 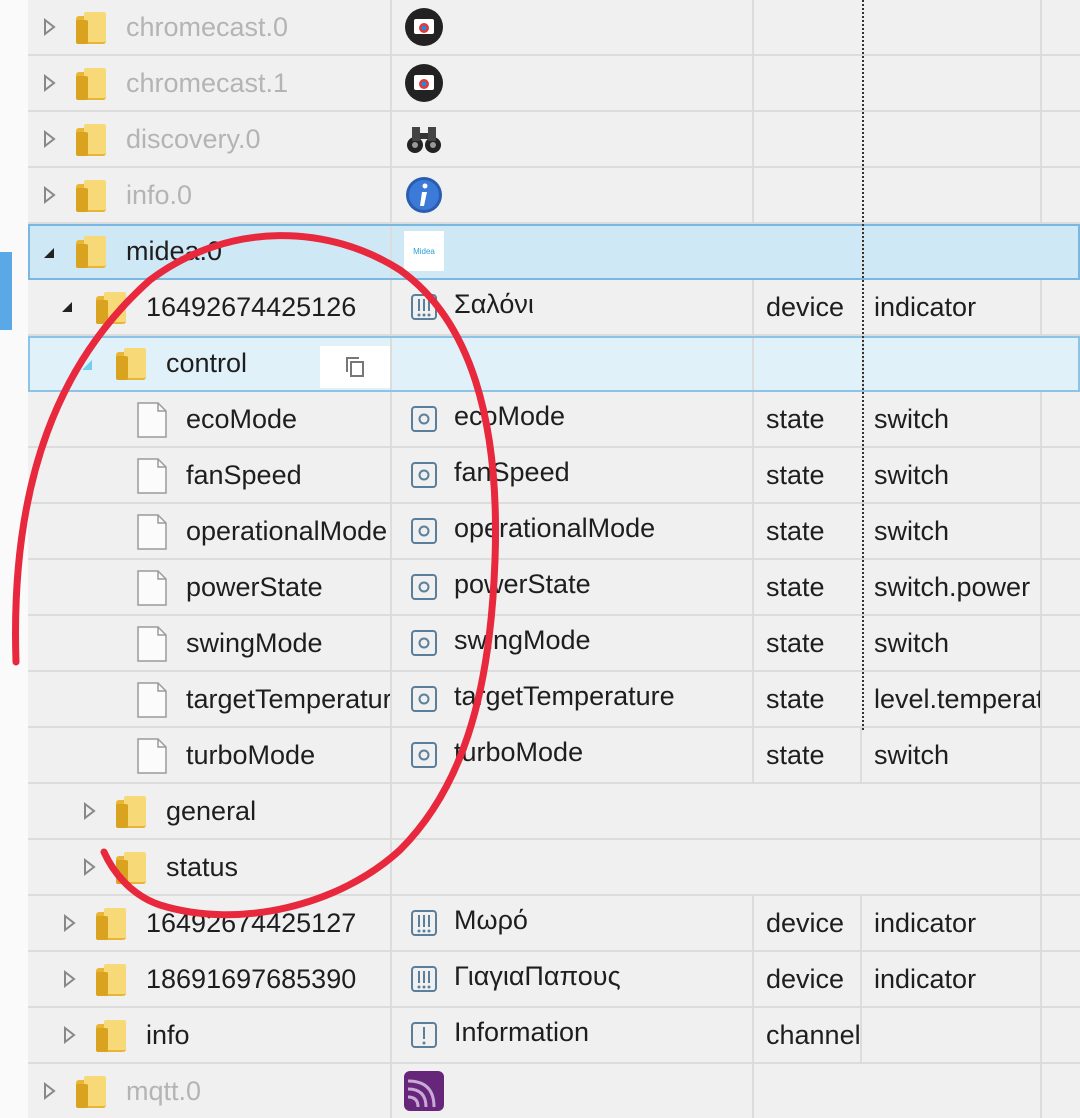 What do you see at coordinates (554, 924) in the screenshot?
I see `tree-row: 16492674425127 Μωρό device indicator` at bounding box center [554, 924].